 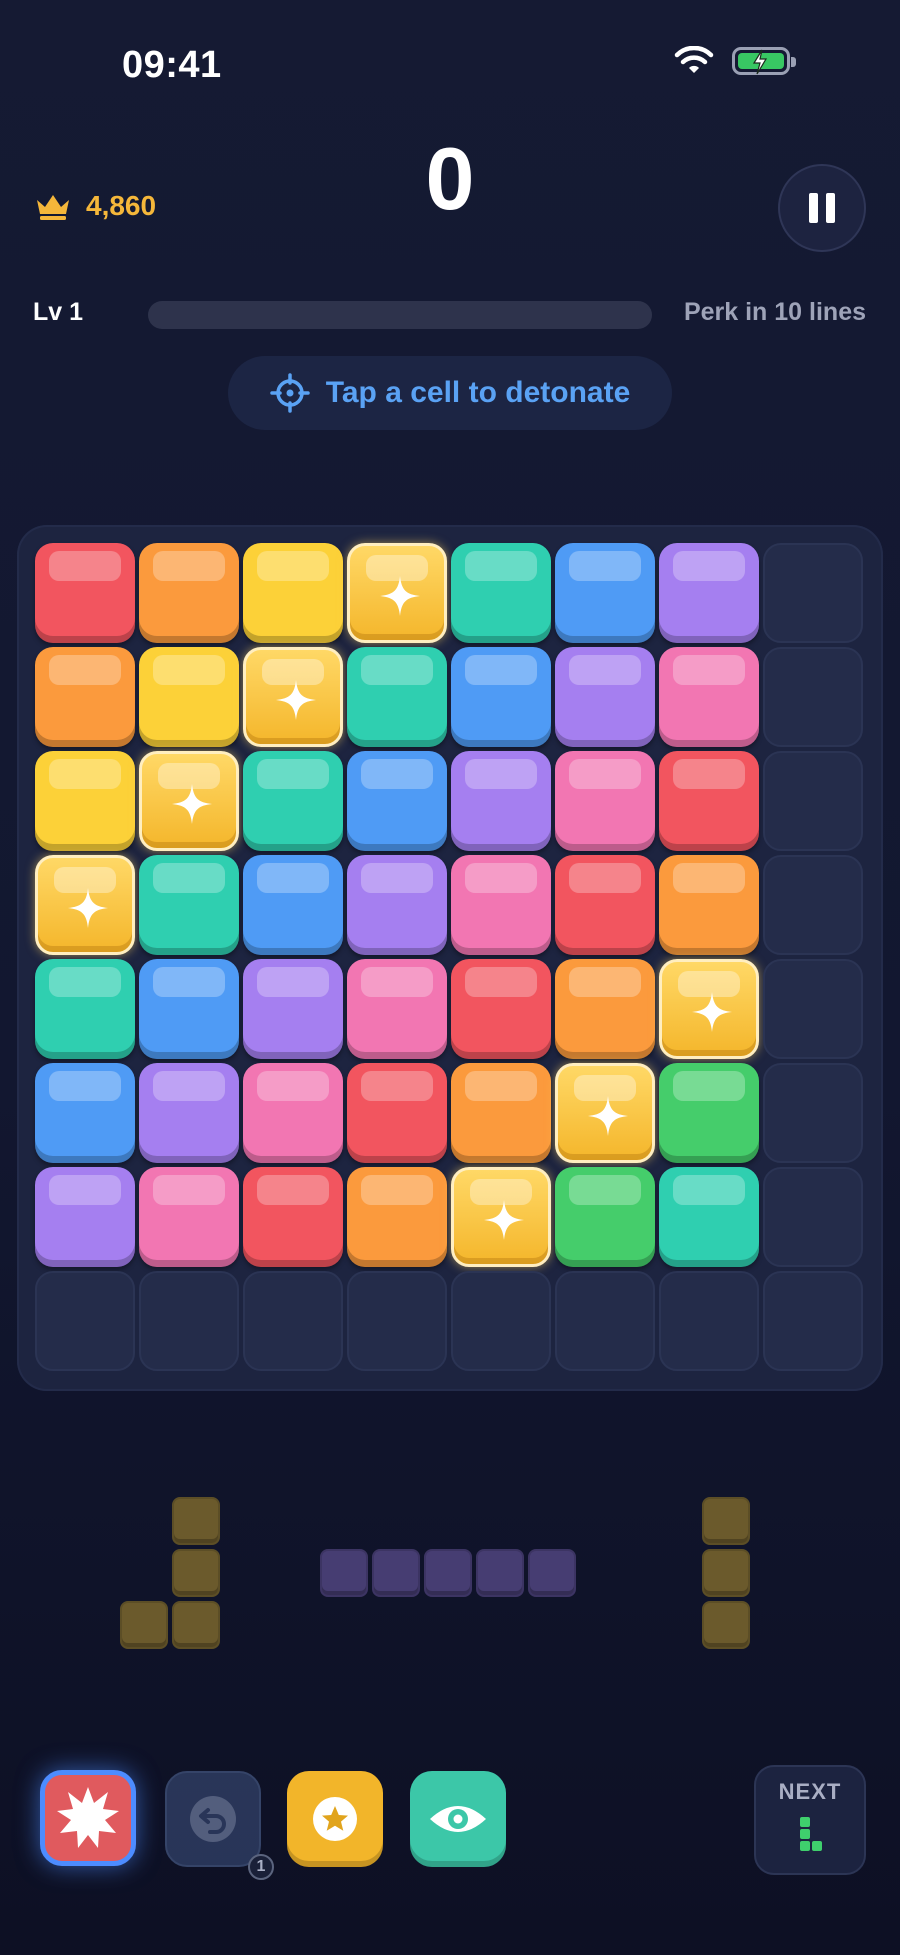 I want to click on star-powerup-button, so click(x=335, y=1819).